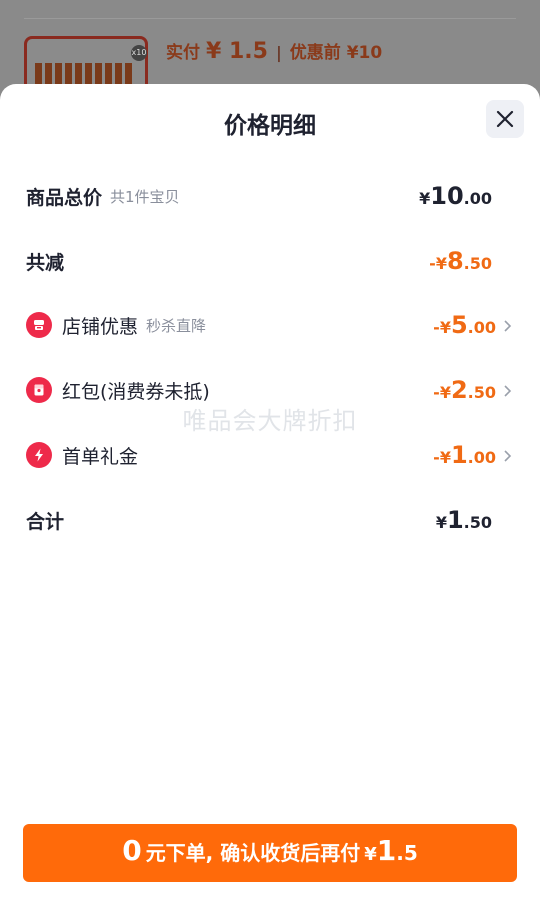 Image resolution: width=540 pixels, height=904 pixels. Describe the element at coordinates (270, 261) in the screenshot. I see `row-reduced: 共减 -¥ 8.50` at that location.